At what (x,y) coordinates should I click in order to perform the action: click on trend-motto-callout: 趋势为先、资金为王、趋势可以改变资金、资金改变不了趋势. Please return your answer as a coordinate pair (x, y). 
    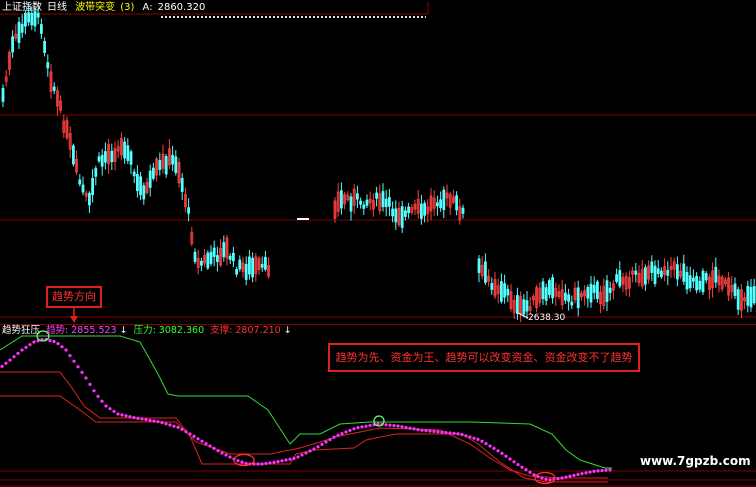
    Looking at the image, I should click on (484, 357).